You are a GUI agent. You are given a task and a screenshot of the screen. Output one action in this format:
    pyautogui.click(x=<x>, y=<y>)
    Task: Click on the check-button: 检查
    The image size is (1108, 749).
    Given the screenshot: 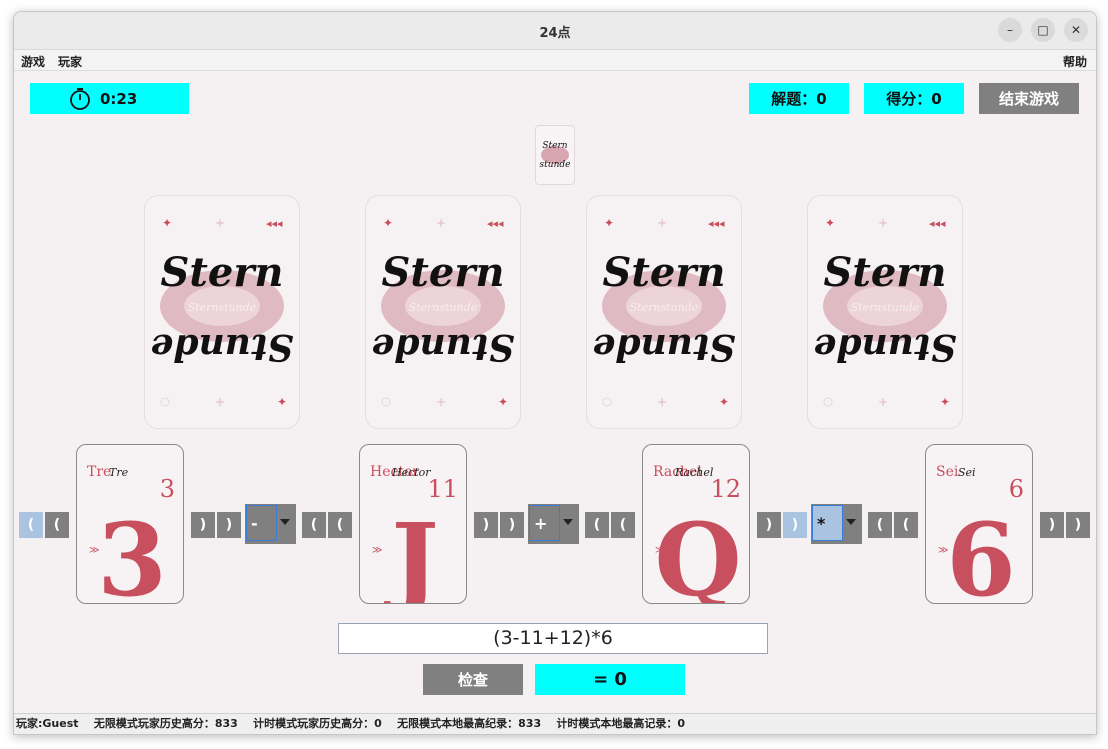 What is the action you would take?
    pyautogui.click(x=473, y=679)
    